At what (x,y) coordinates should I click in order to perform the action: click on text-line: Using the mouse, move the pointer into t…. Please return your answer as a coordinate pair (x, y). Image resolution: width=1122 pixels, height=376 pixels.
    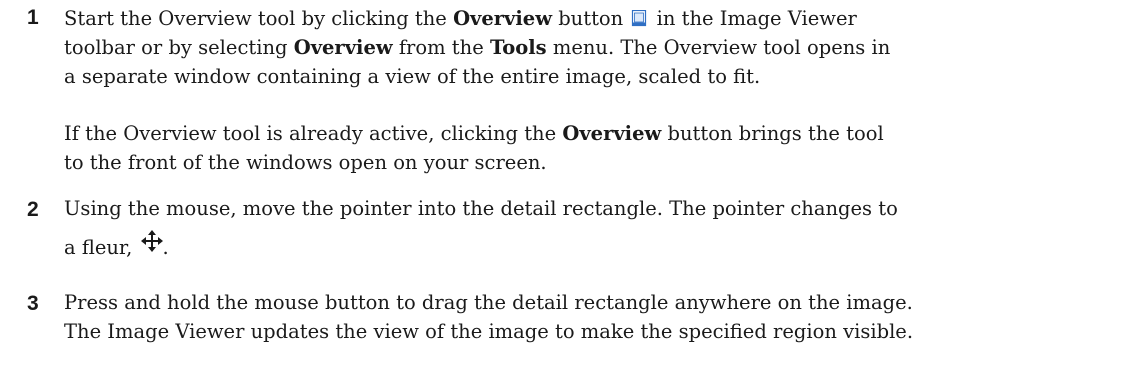
    Looking at the image, I should click on (481, 208).